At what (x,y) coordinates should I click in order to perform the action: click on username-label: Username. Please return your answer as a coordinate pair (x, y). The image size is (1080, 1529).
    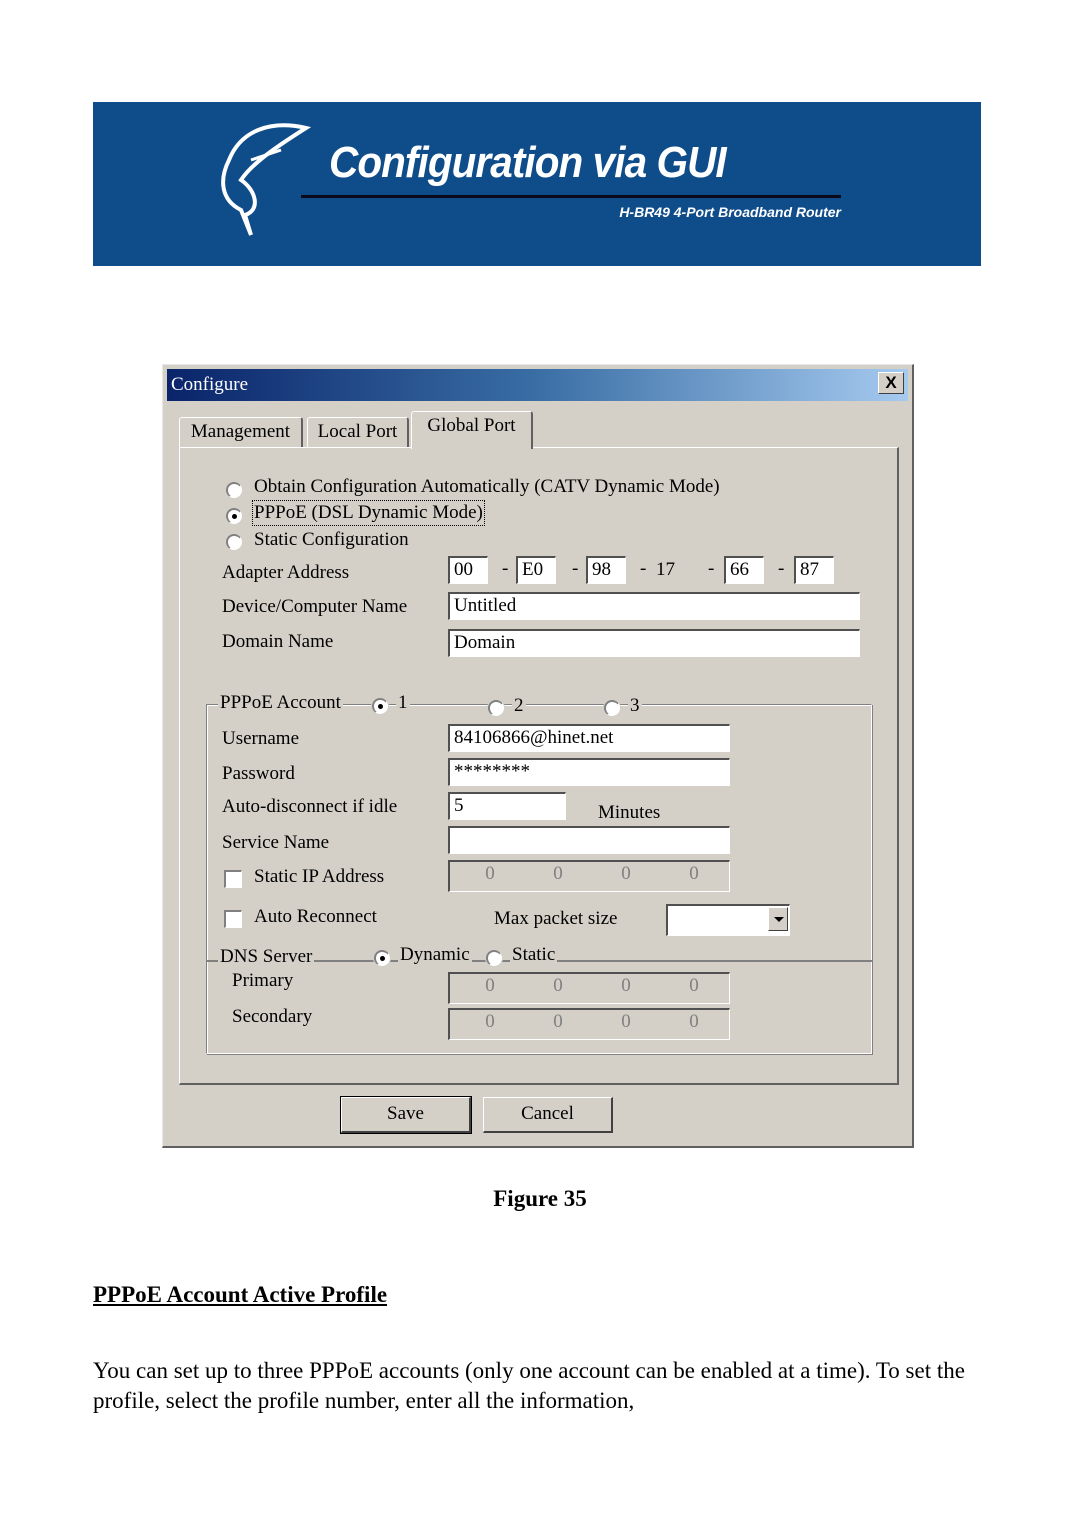
    Looking at the image, I should click on (261, 738).